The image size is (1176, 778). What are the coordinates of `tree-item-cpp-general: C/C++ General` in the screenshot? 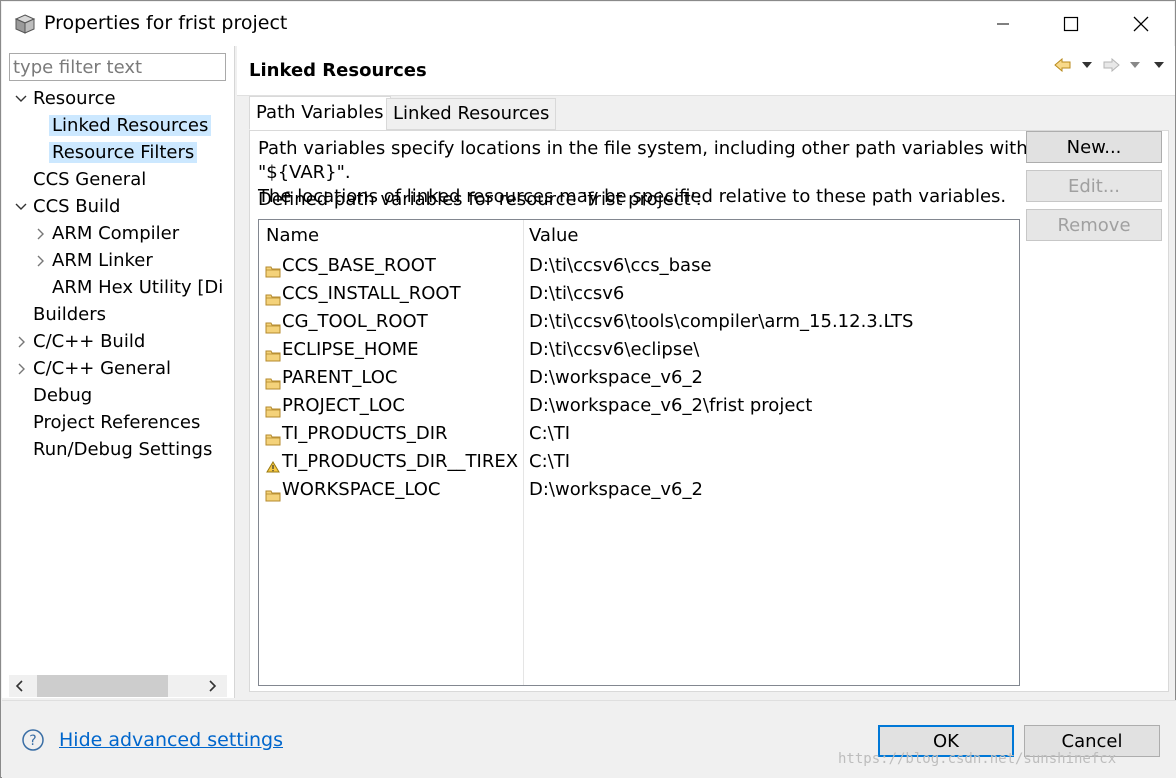 It's located at (94, 369).